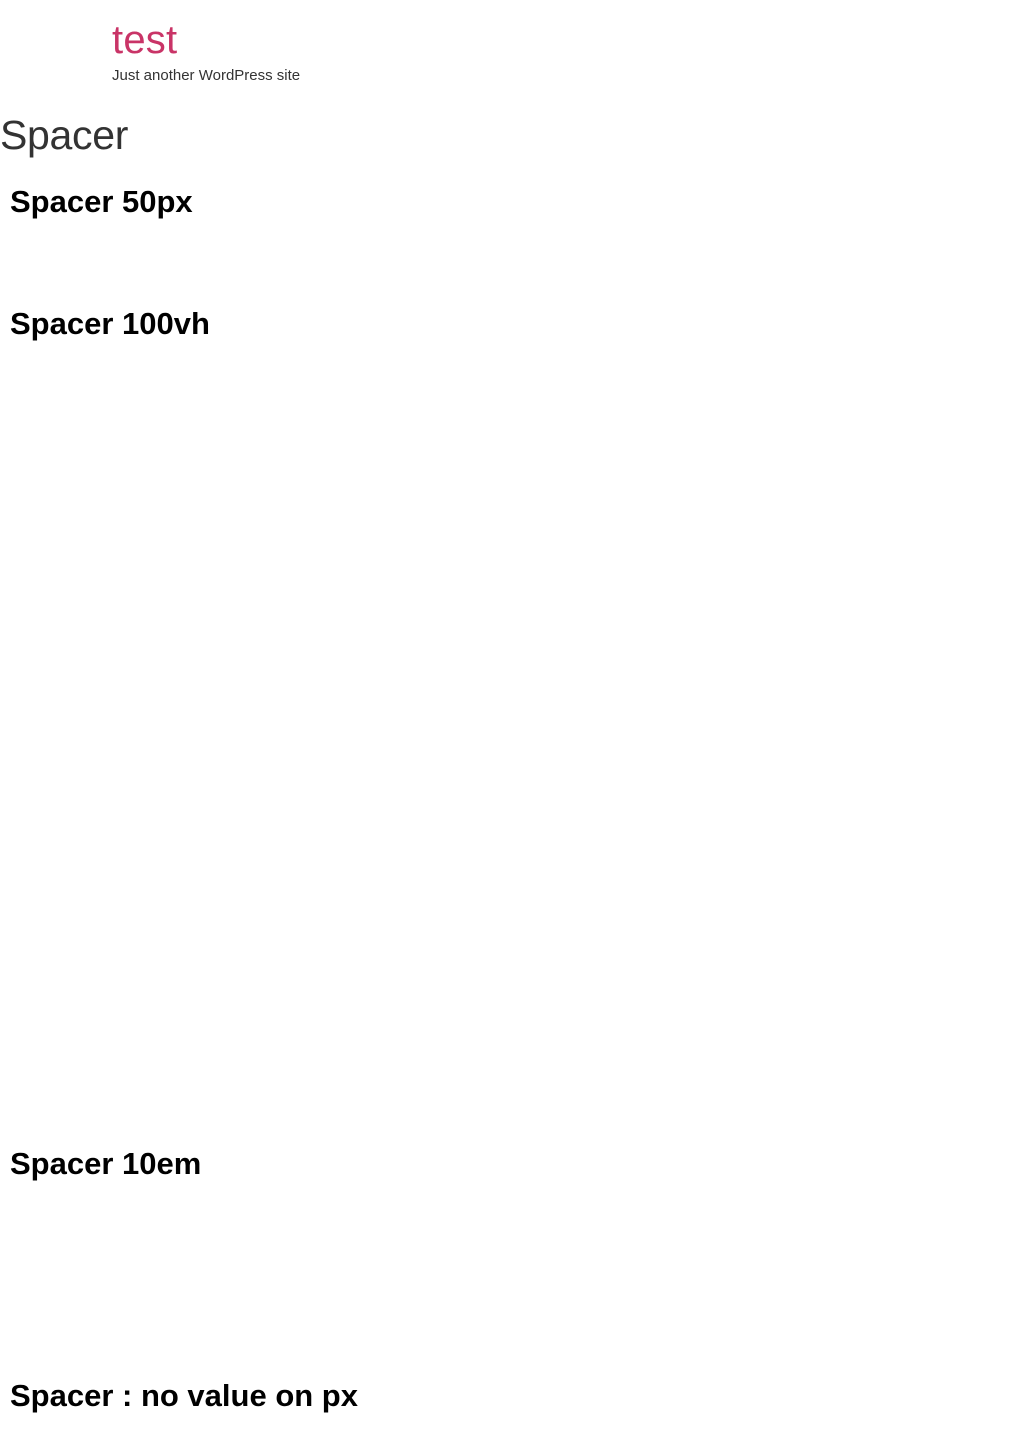  What do you see at coordinates (206, 75) in the screenshot?
I see `site-tagline: Just another WordPress site` at bounding box center [206, 75].